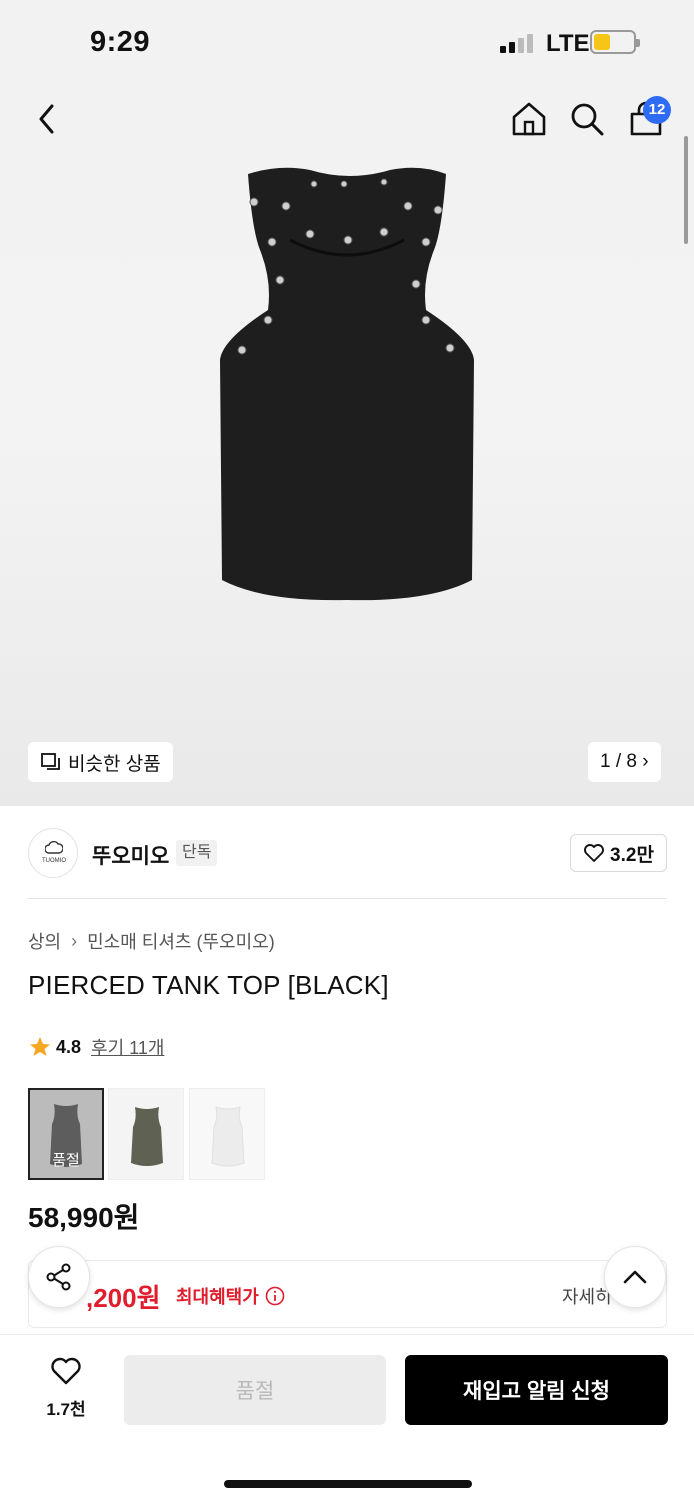 The height and width of the screenshot is (1500, 694). Describe the element at coordinates (47, 119) in the screenshot. I see `back-icon` at that location.